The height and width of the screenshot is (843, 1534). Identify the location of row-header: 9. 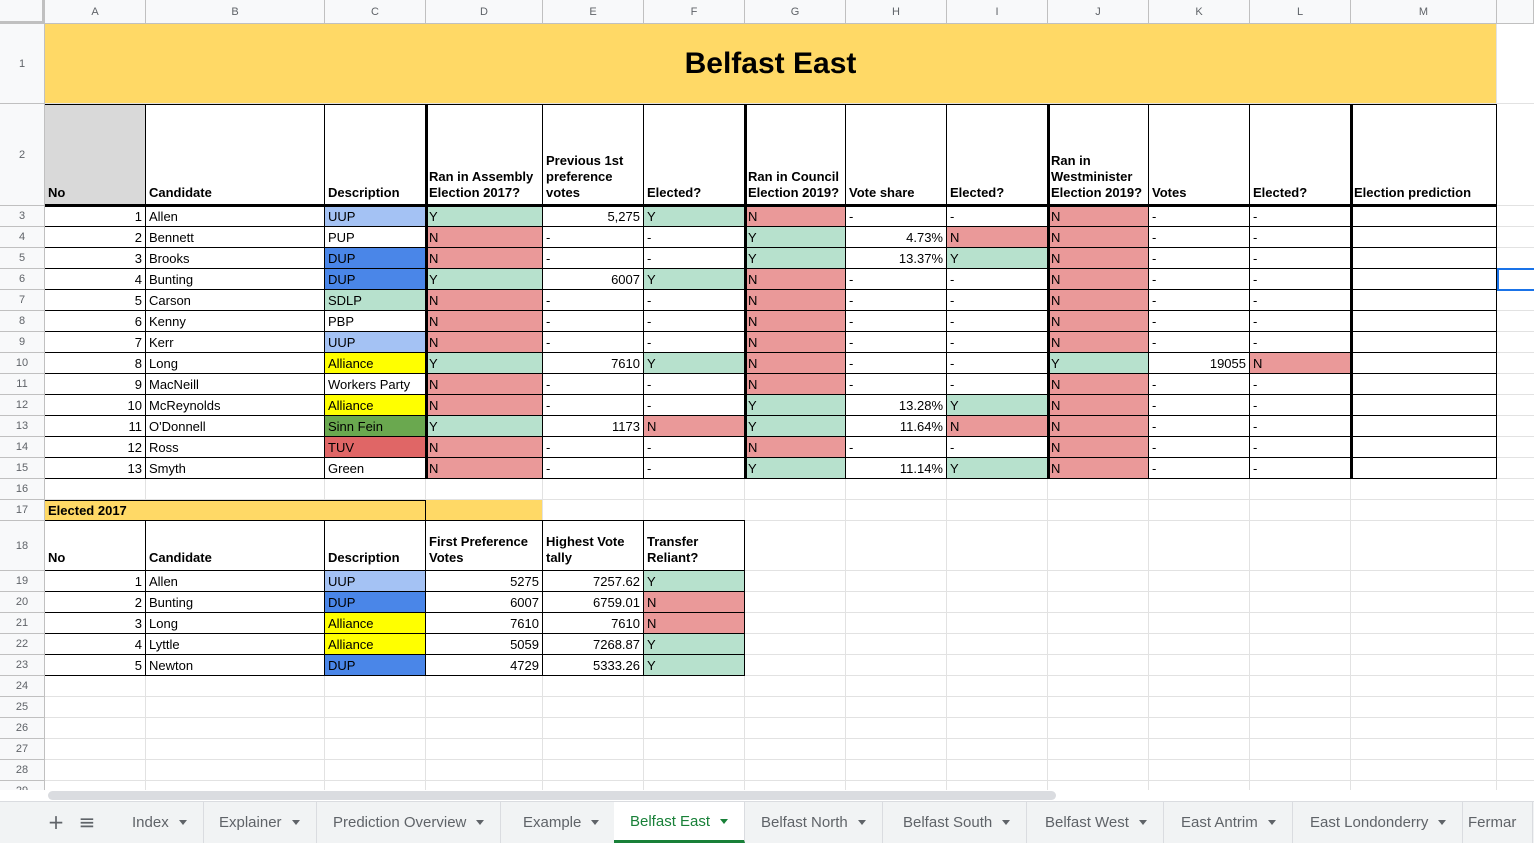
(22, 342).